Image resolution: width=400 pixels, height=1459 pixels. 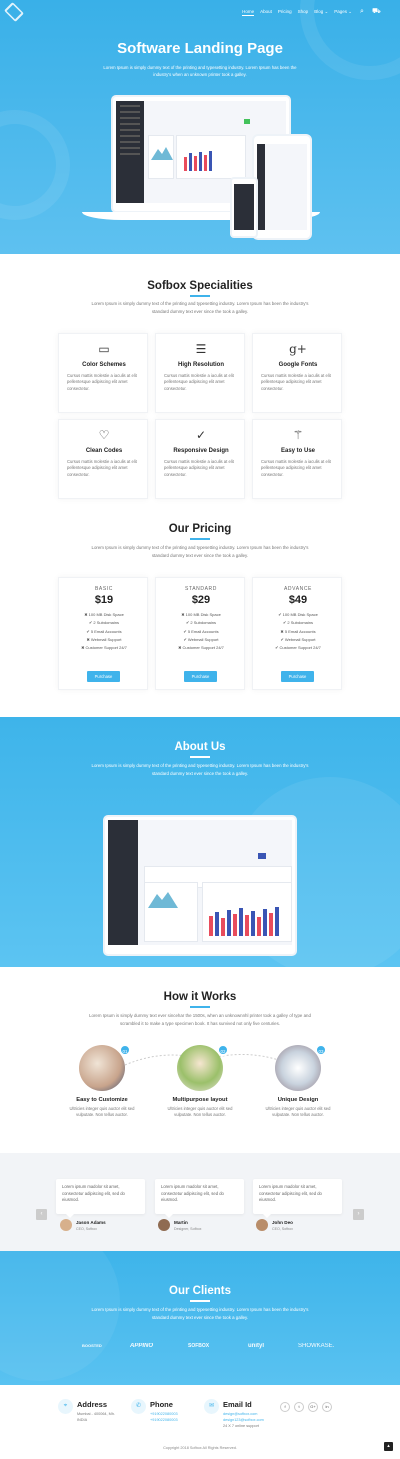 What do you see at coordinates (298, 365) in the screenshot?
I see `feature-title: Google Fonts` at bounding box center [298, 365].